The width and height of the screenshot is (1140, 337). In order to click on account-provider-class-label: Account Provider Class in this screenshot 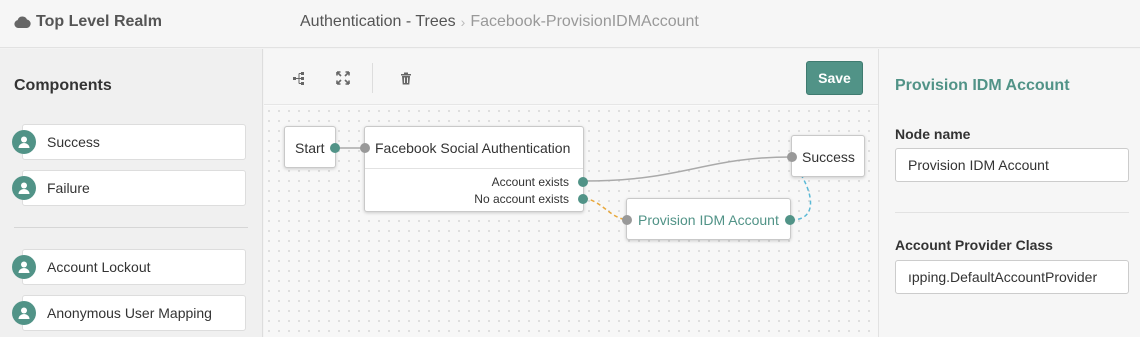, I will do `click(974, 245)`.